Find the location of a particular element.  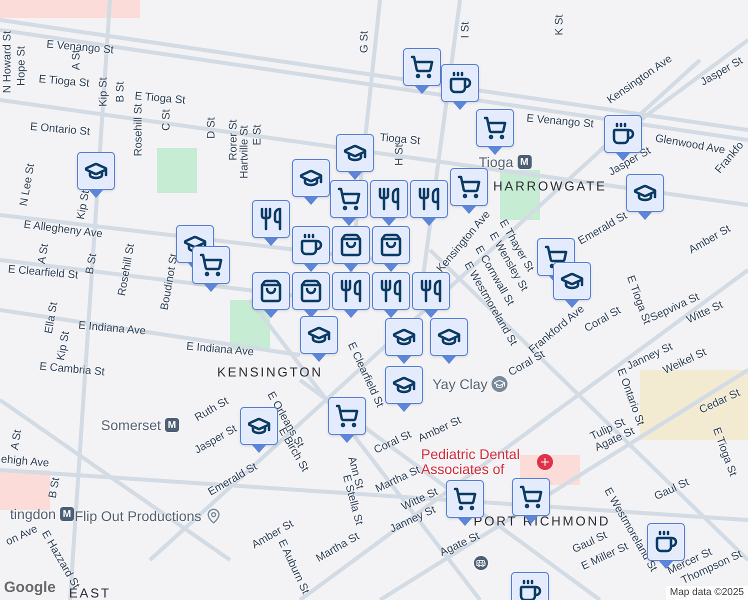

street-label: H St is located at coordinates (400, 155).